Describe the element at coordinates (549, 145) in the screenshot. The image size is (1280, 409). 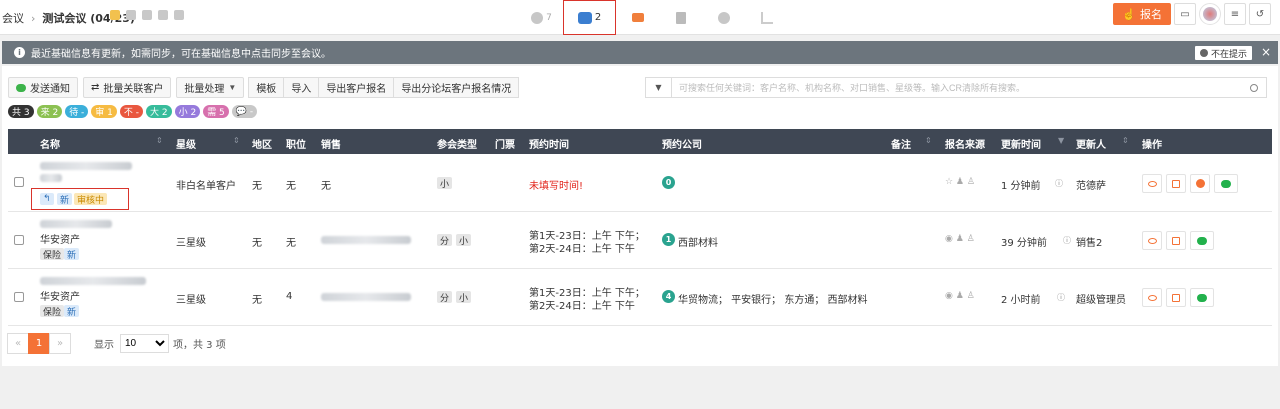
I see `col-time: 预约时间` at that location.